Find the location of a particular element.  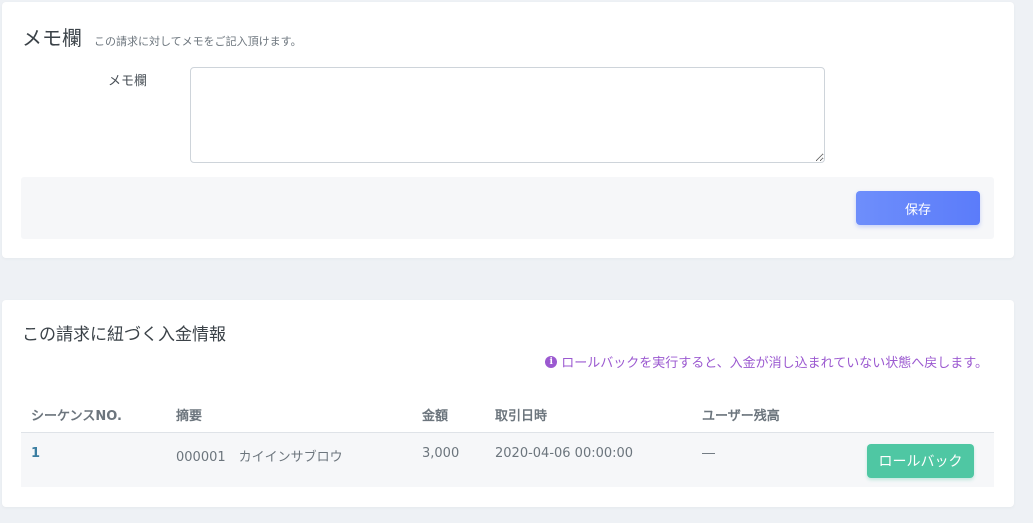

rollback-notice: i ロールバックを実行すると、入金が消し込まれていない状態へ戻します。 is located at coordinates (766, 361).